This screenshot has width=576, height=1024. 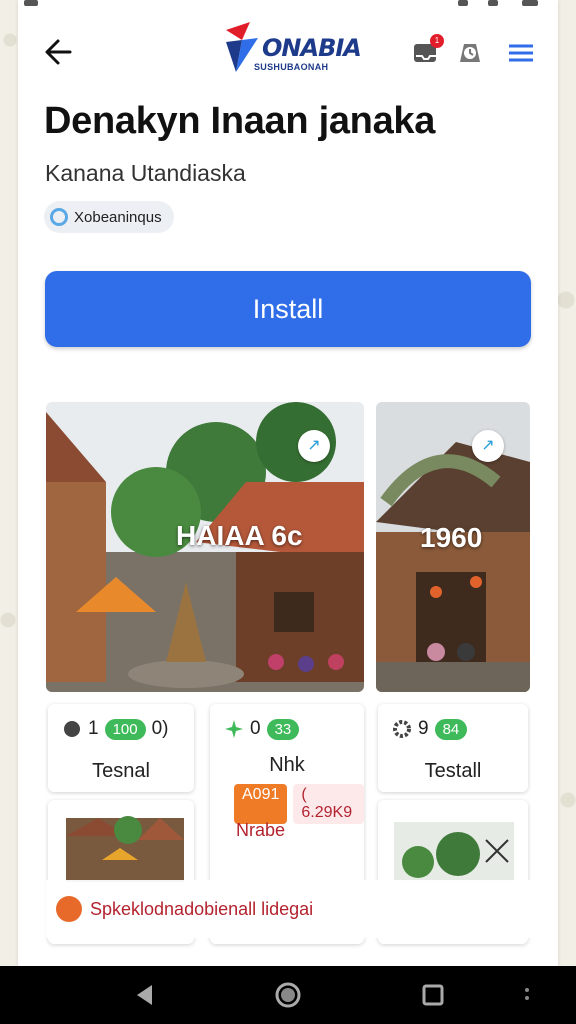 I want to click on tile-stats: 1 100 0), so click(x=115, y=729).